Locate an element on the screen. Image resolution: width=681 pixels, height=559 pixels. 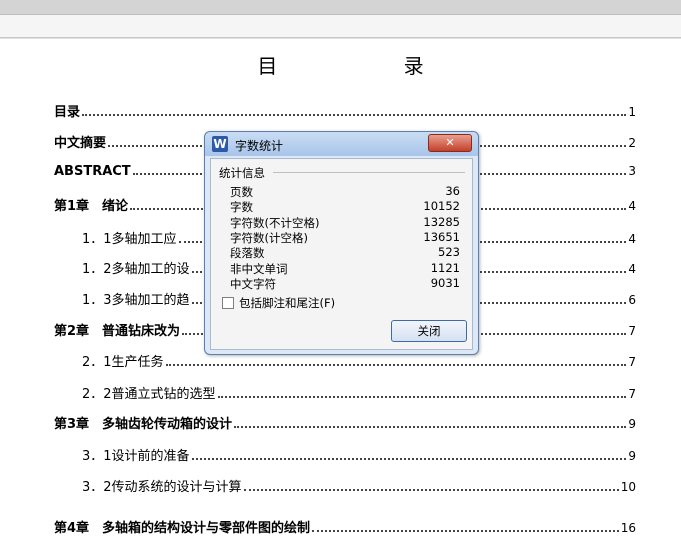
toc-entry-label: 第1章 绪论 is located at coordinates (91, 206).